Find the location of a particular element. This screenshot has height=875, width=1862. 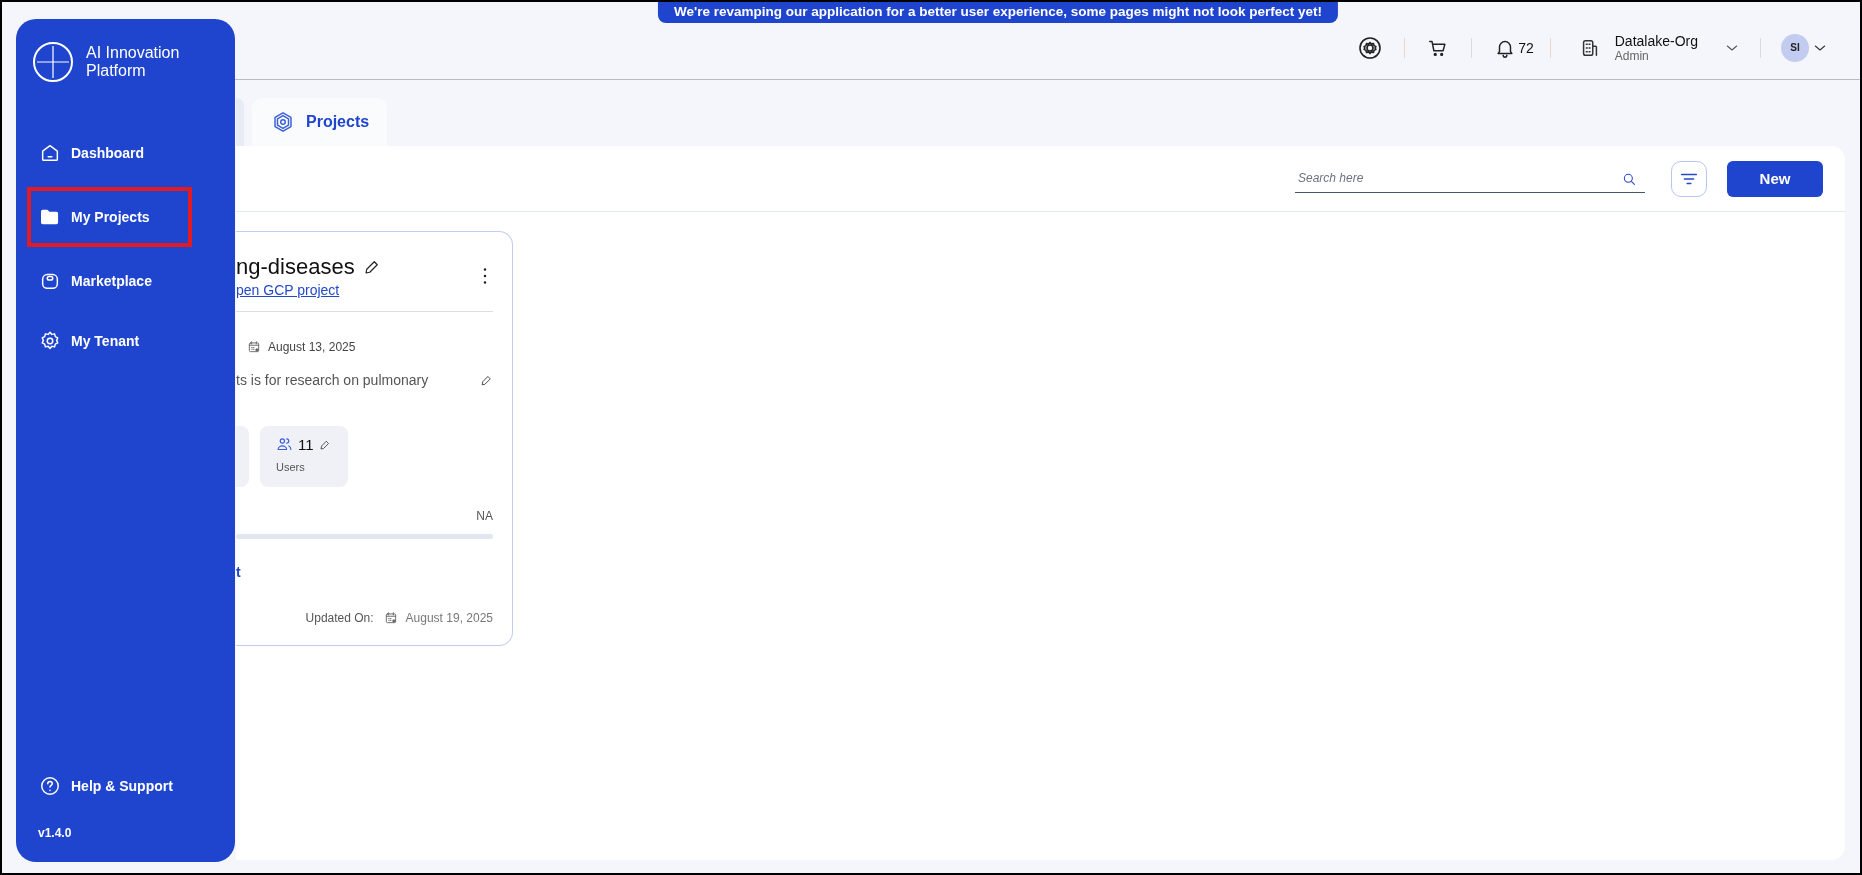

app-title: AI Innovation Platform is located at coordinates (133, 62).